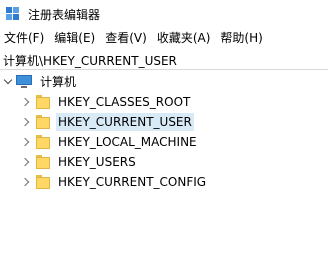  I want to click on address-bar: 计算机\HKEY_CURRENT_USER, so click(164, 60).